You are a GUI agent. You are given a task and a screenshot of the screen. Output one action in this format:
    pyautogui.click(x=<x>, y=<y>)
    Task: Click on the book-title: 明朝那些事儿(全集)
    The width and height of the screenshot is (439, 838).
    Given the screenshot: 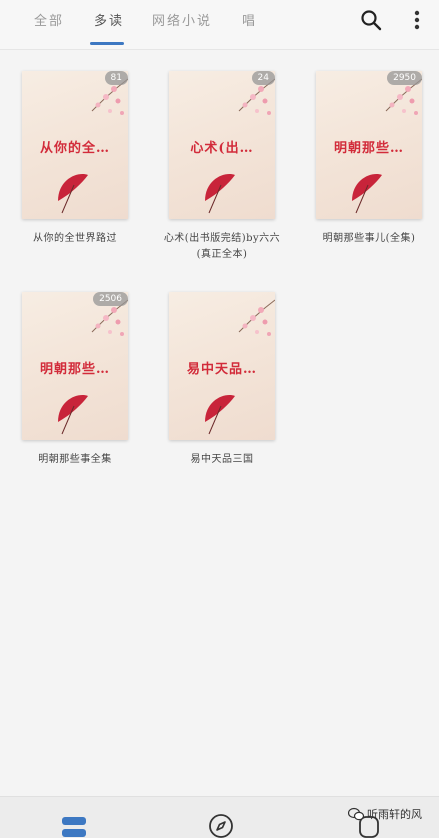 What is the action you would take?
    pyautogui.click(x=369, y=238)
    